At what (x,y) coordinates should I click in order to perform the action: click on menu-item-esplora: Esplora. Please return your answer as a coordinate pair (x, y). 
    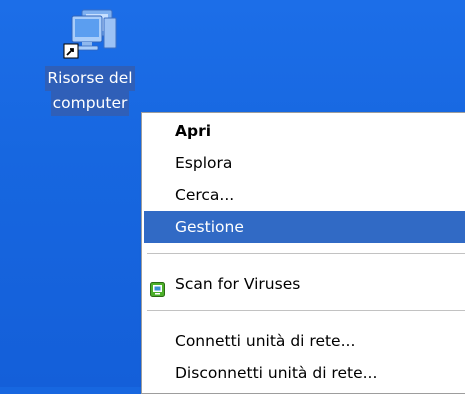
    Looking at the image, I should click on (304, 163).